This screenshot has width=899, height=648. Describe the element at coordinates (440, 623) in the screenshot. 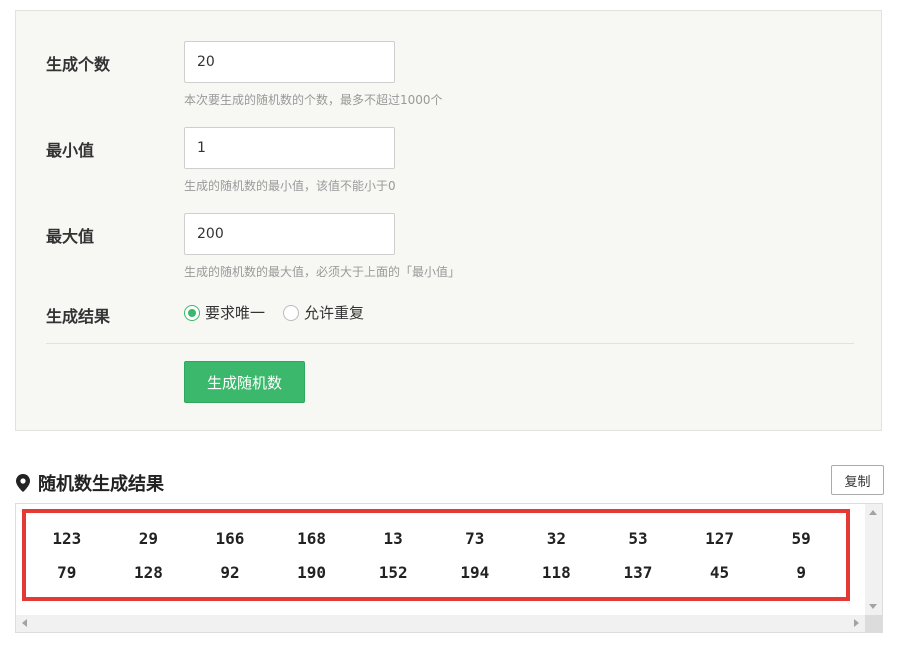

I see `horizontal-scrollbar` at that location.